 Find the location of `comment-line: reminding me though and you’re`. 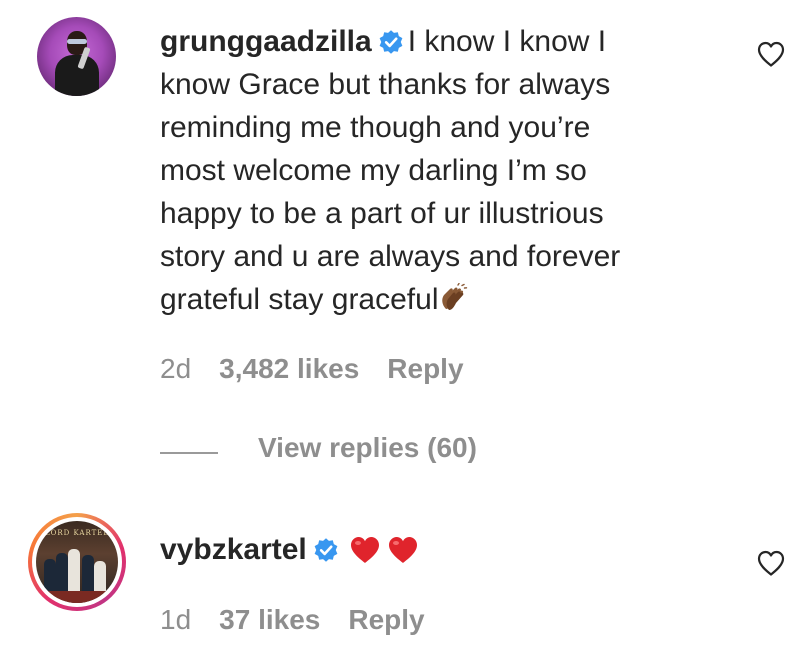

comment-line: reminding me though and you’re is located at coordinates (375, 127).